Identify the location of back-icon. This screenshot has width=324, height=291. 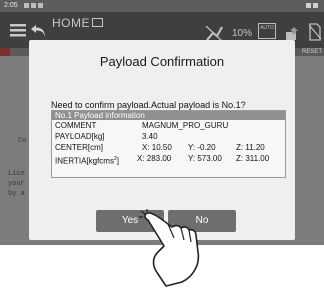
(39, 31).